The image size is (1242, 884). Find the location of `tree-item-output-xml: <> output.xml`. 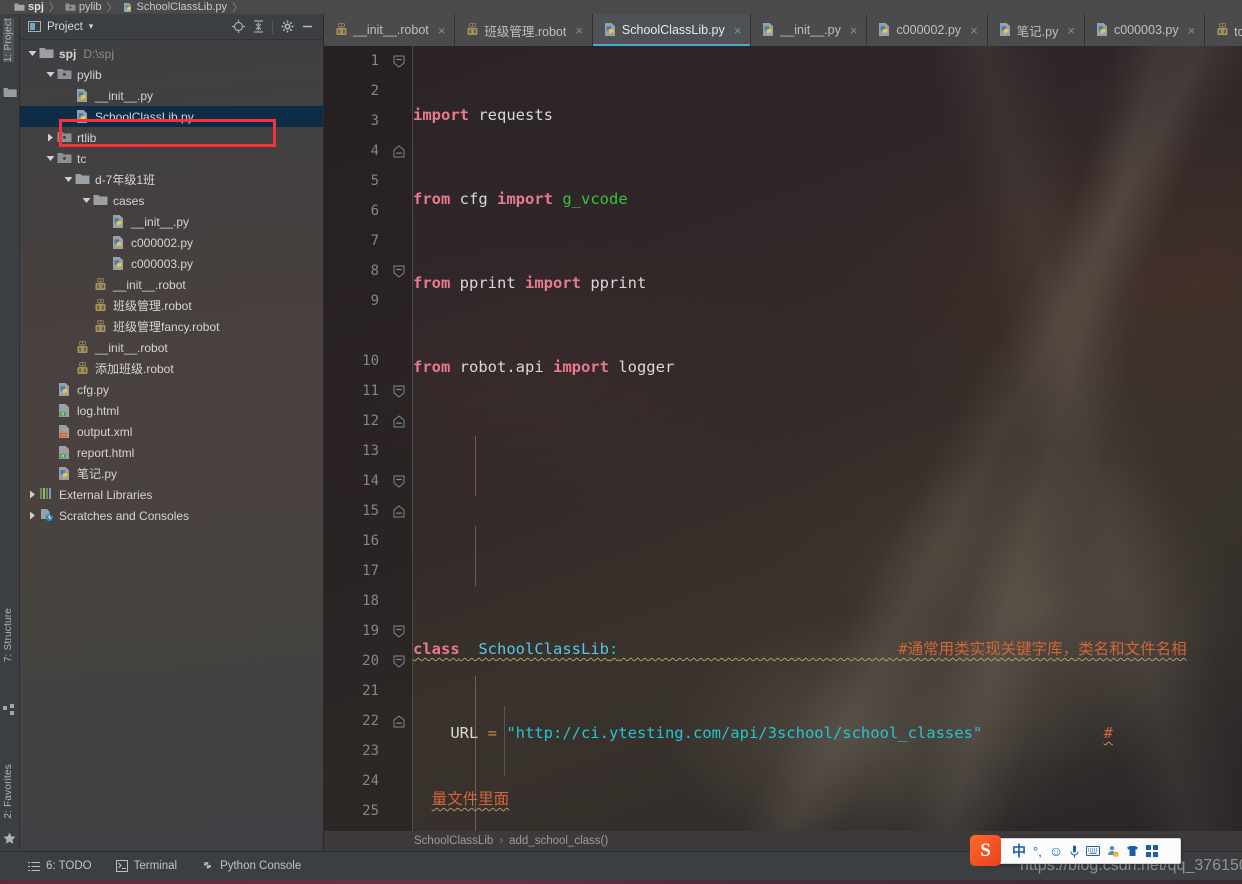

tree-item-output-xml: <> output.xml is located at coordinates (171, 431).